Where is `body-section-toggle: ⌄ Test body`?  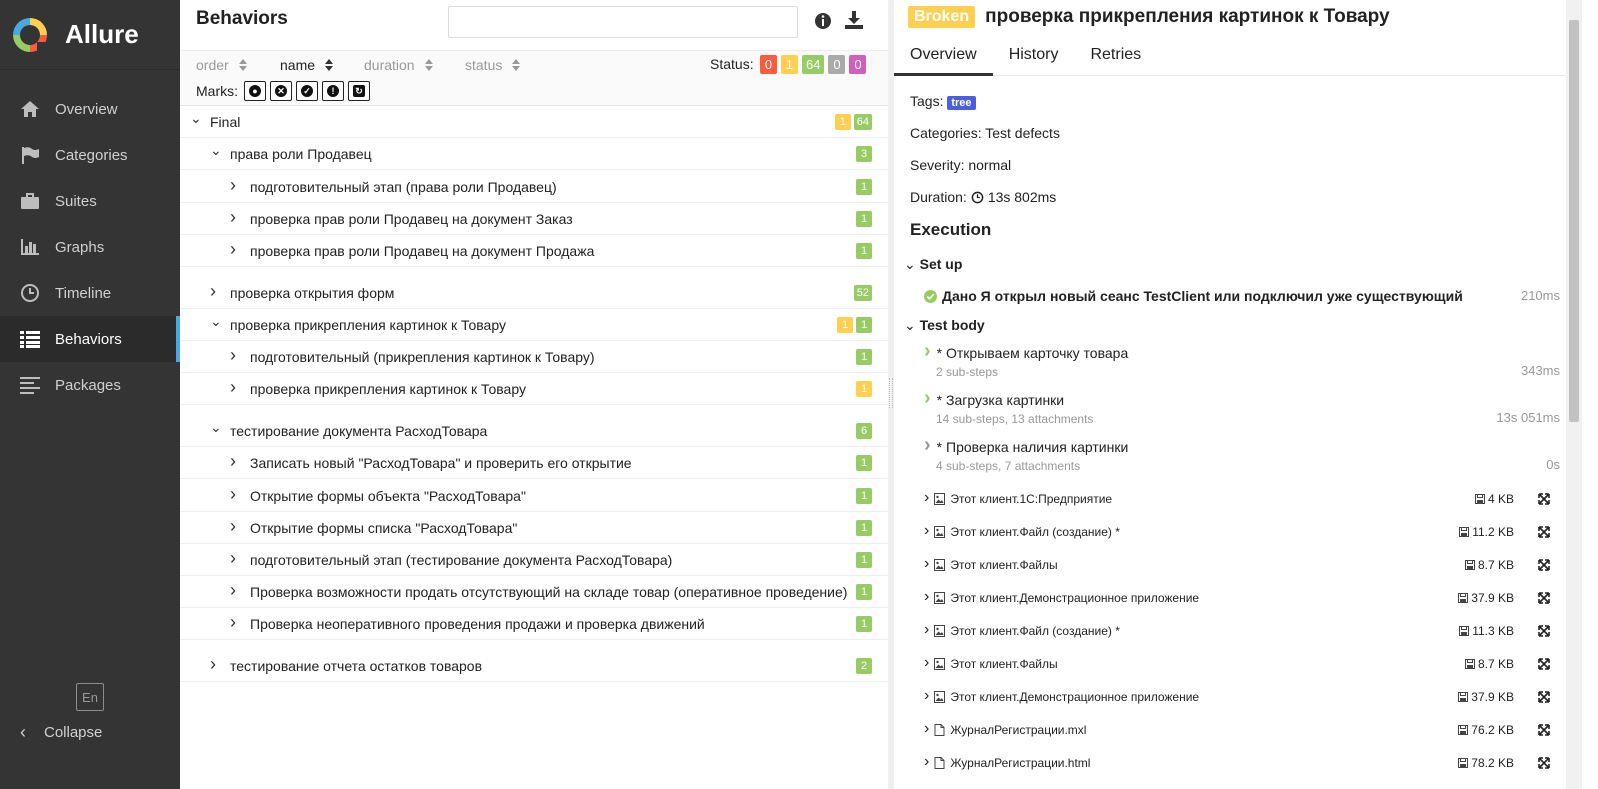
body-section-toggle: ⌄ Test body is located at coordinates (944, 325).